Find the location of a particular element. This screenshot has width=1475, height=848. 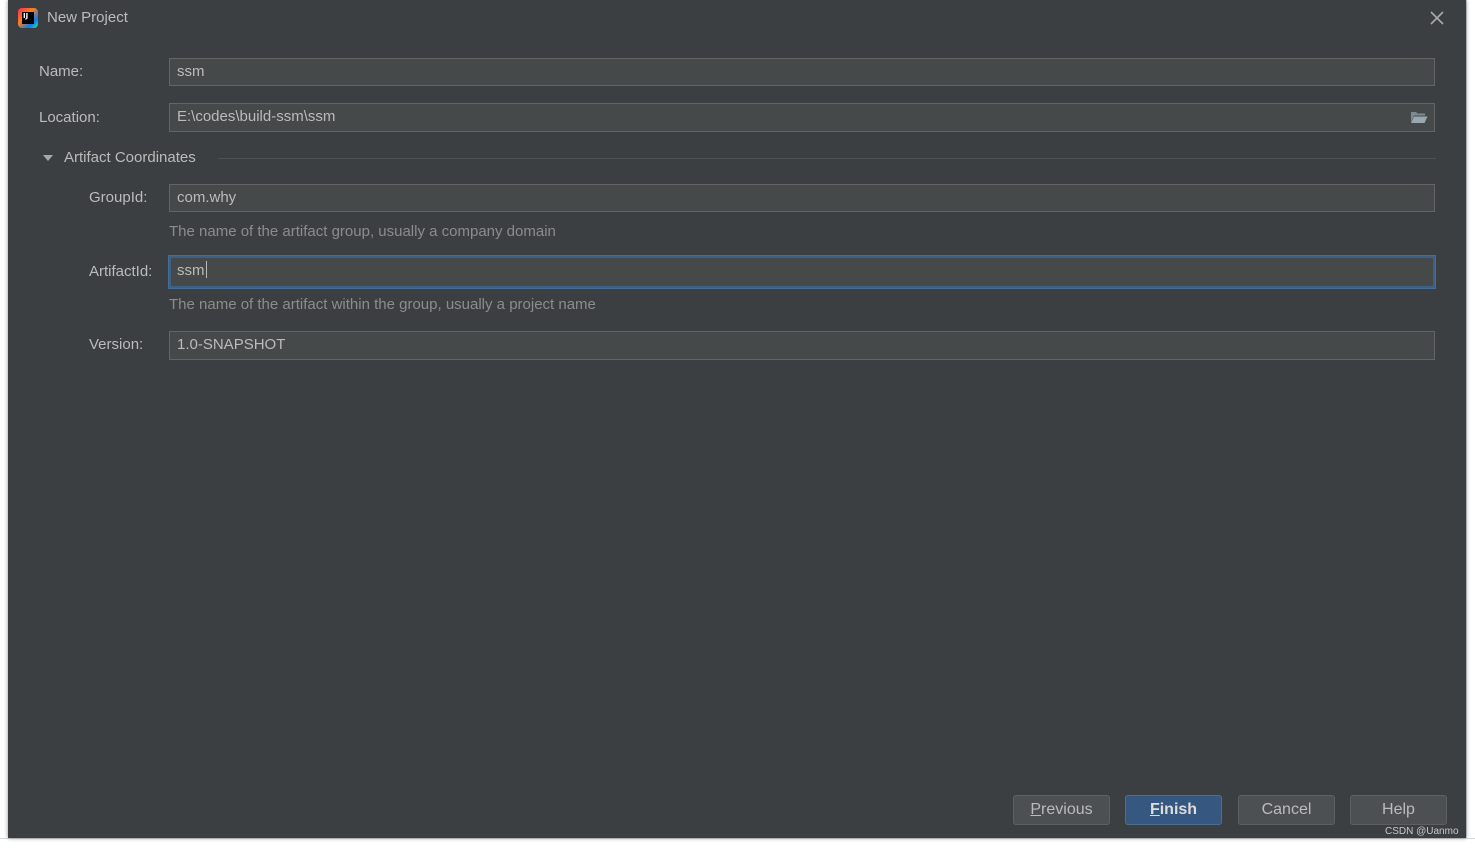

window-title: New Project is located at coordinates (87, 17).